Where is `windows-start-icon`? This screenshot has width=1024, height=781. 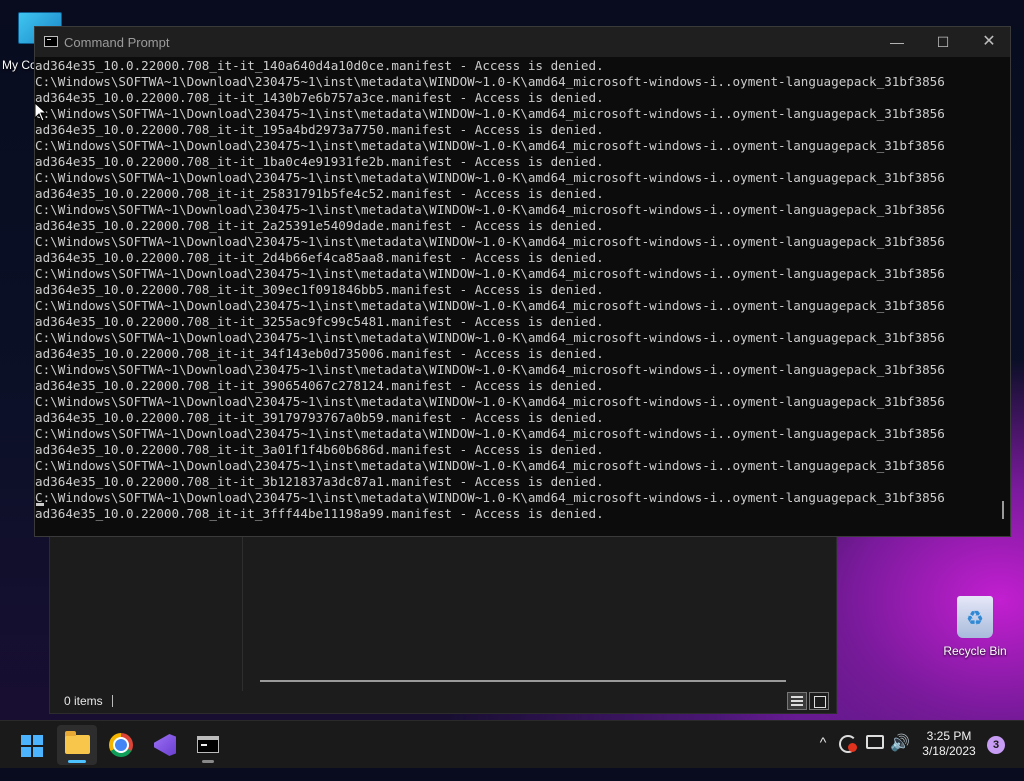 windows-start-icon is located at coordinates (32, 746).